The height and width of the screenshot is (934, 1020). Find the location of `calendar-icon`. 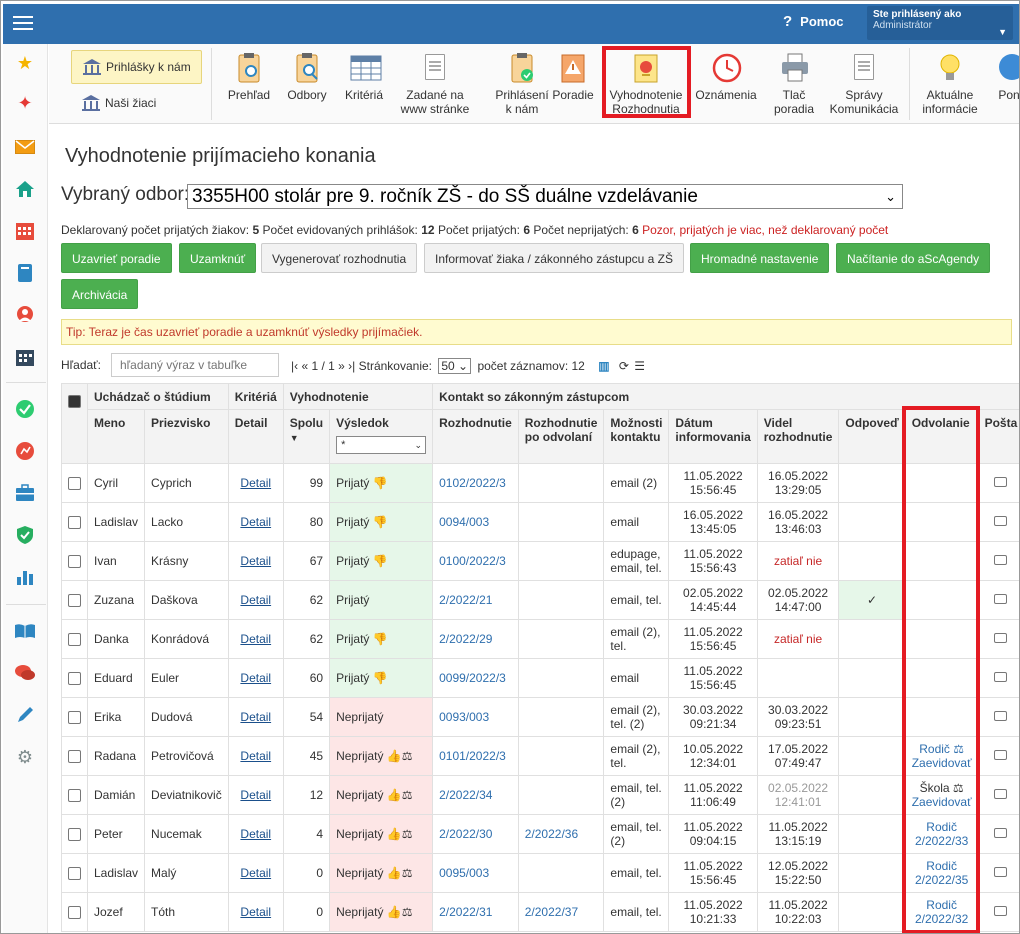

calendar-icon is located at coordinates (25, 231).